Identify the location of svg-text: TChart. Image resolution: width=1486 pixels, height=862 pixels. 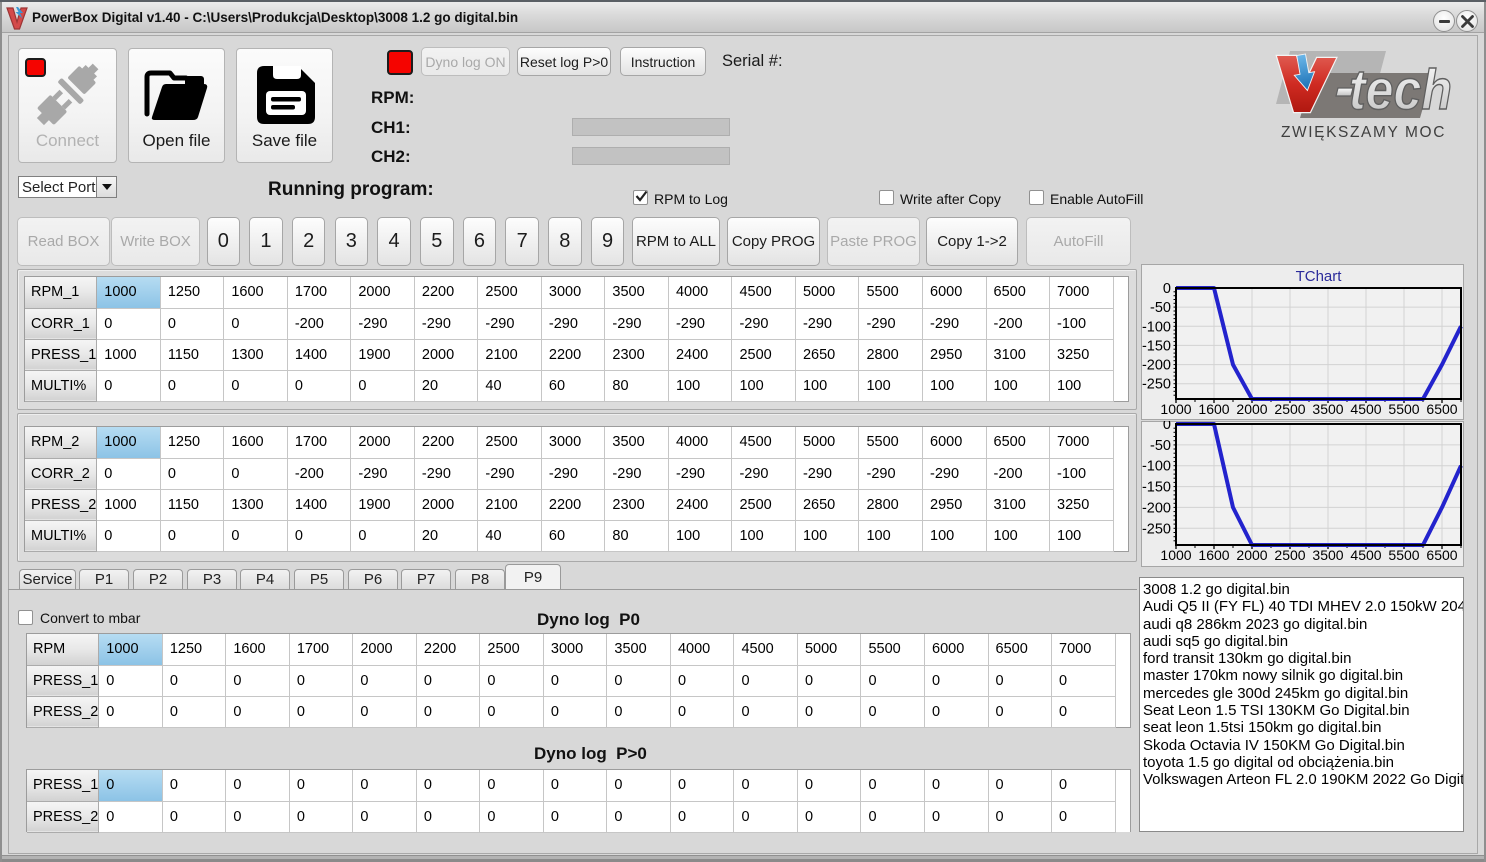
(1319, 276).